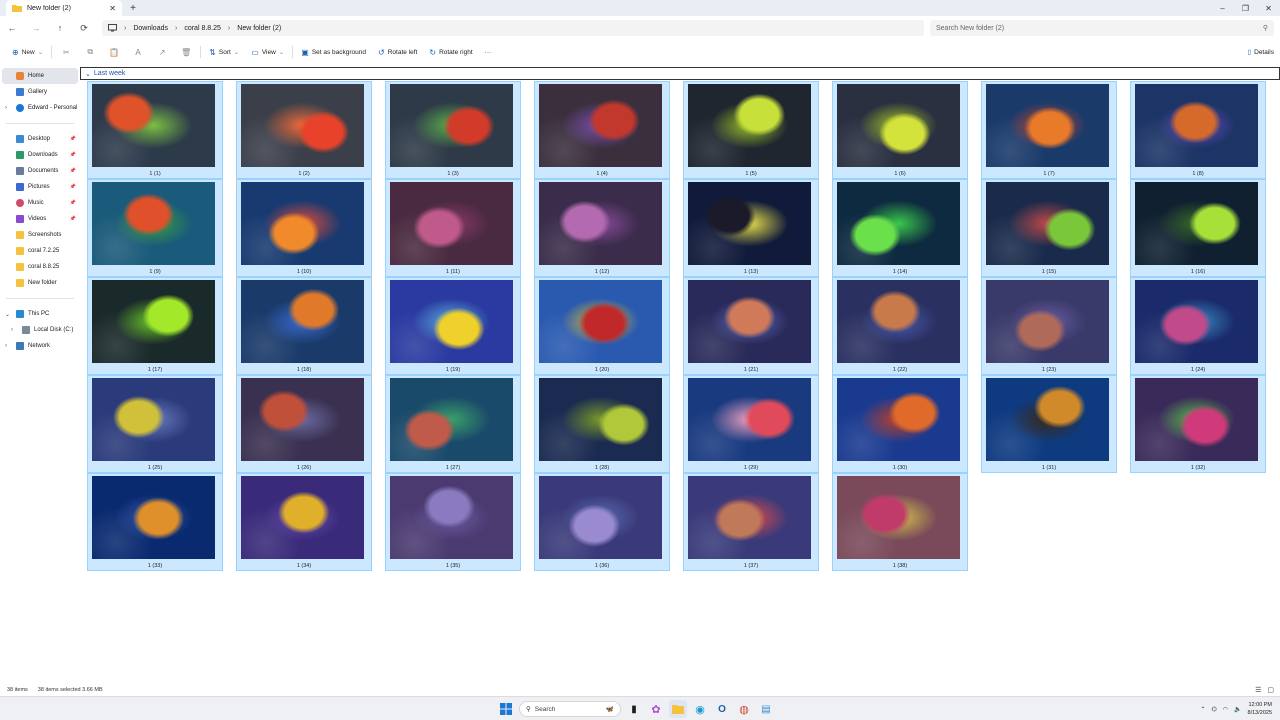 The height and width of the screenshot is (720, 1280). Describe the element at coordinates (40, 139) in the screenshot. I see `sidebar-item-desktop: Desktop 📌` at that location.